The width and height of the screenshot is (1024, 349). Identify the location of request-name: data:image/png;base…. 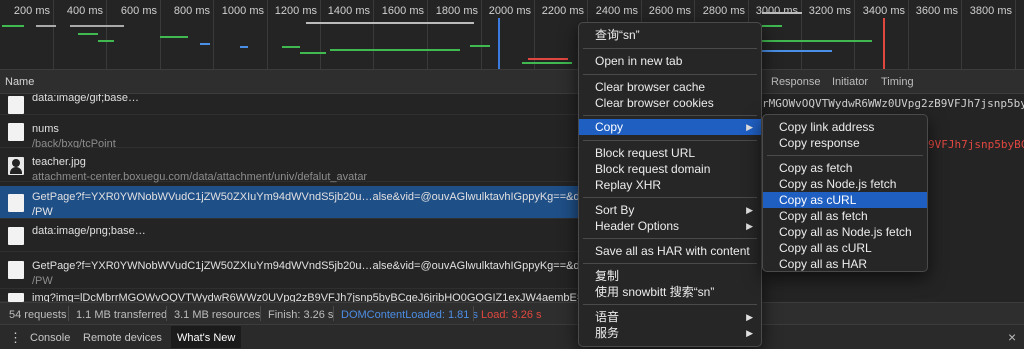
(89, 231).